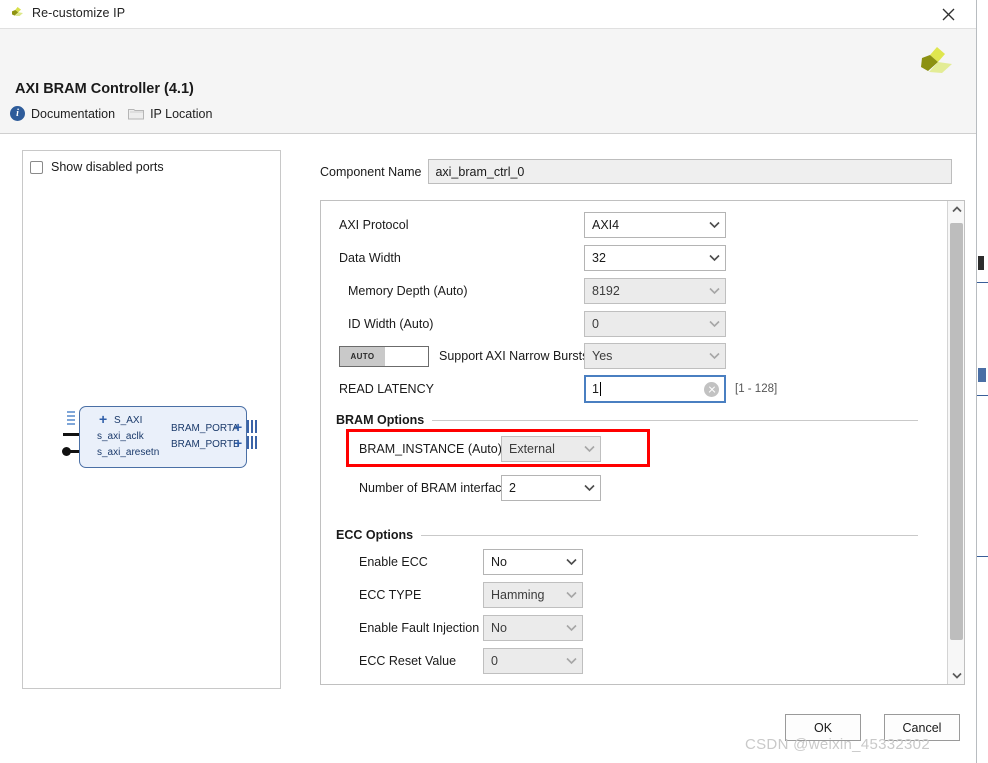 The width and height of the screenshot is (988, 763). Describe the element at coordinates (599, 258) in the screenshot. I see `data-width-value: 32` at that location.